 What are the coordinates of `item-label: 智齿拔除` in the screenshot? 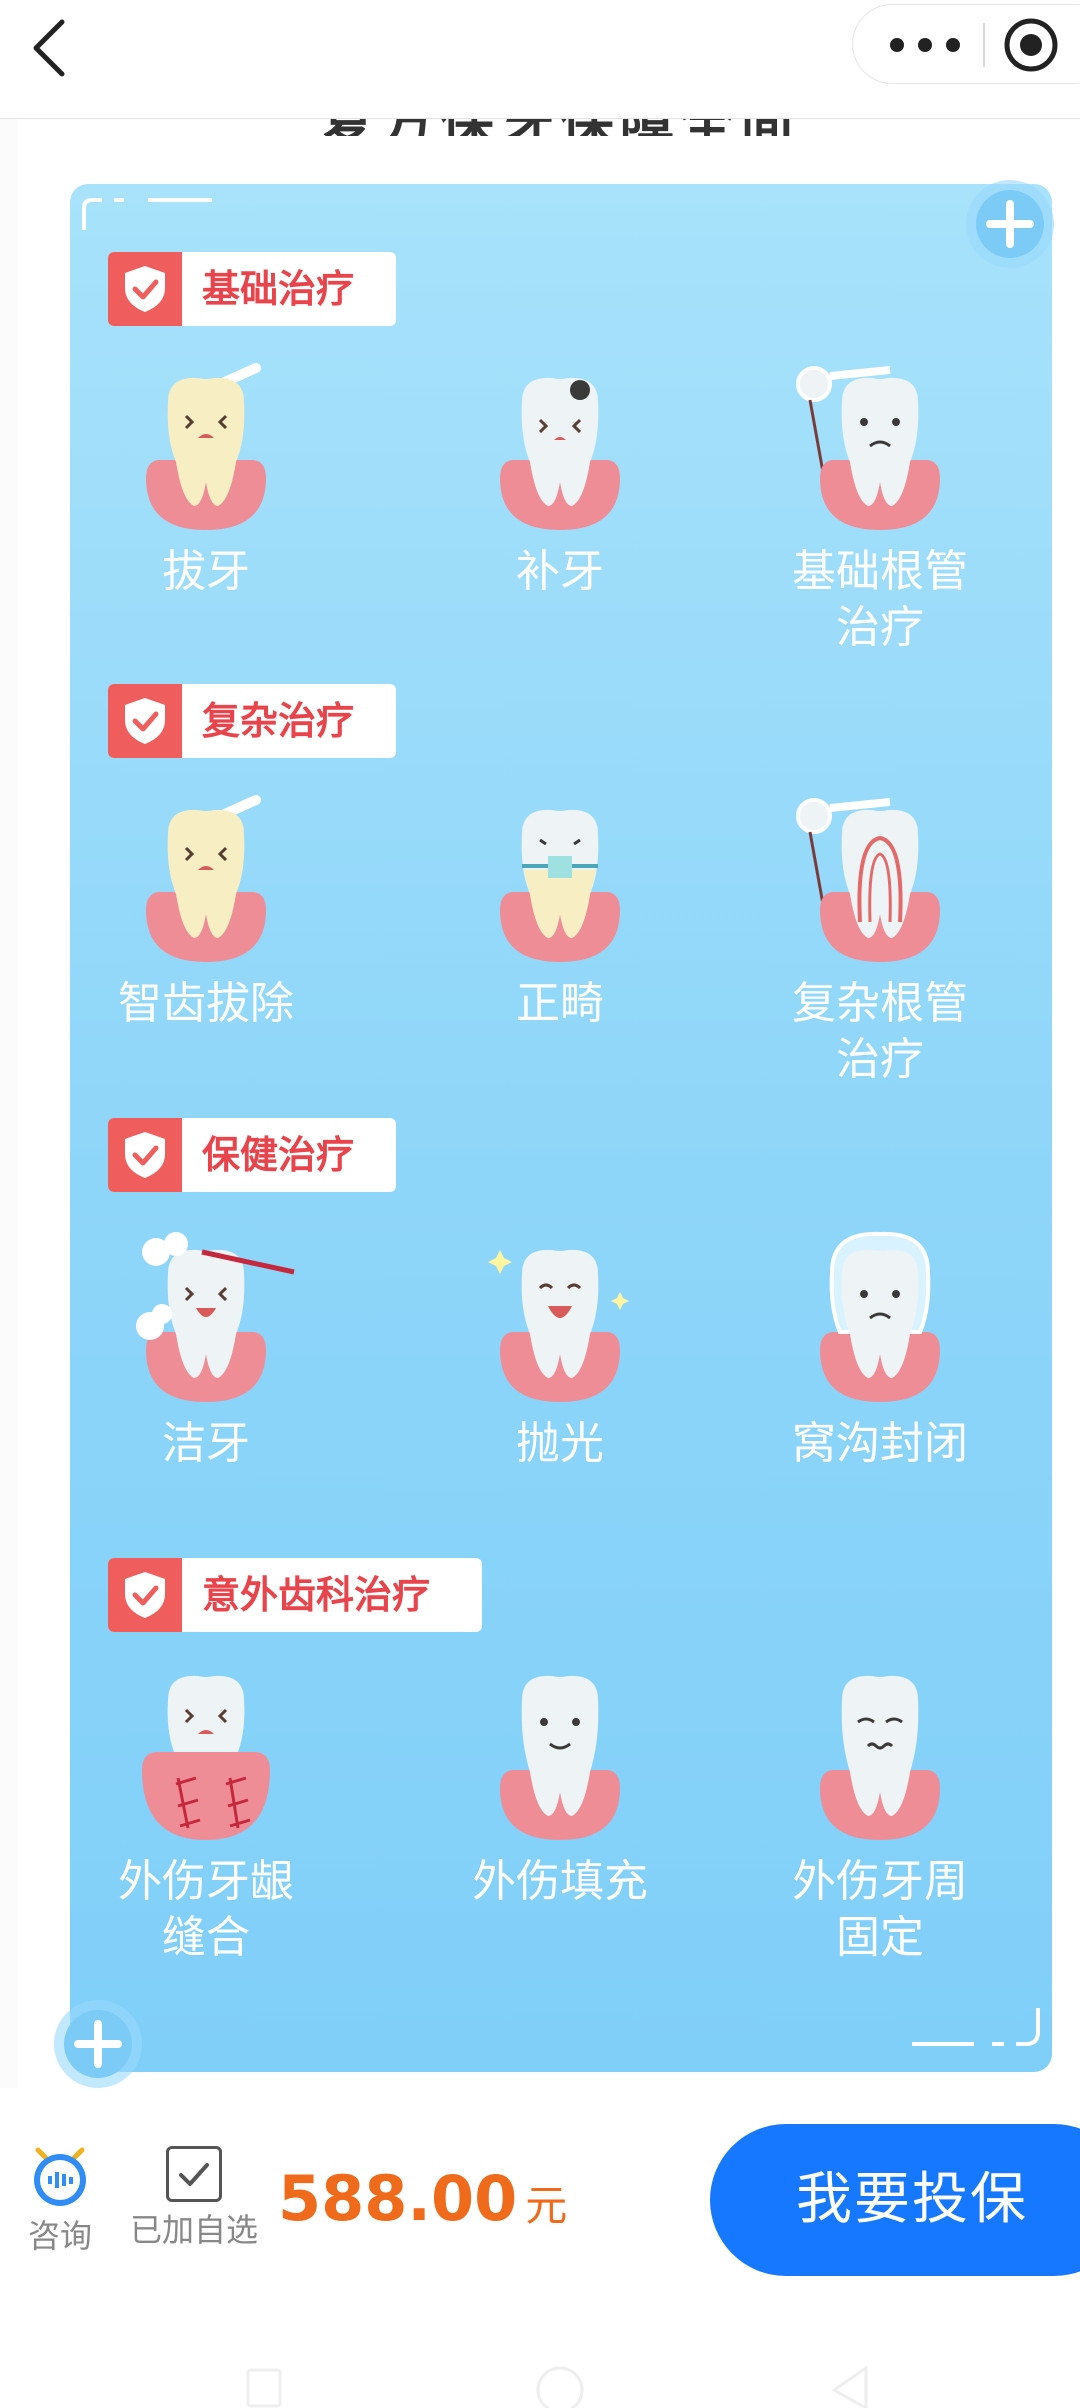 It's located at (206, 1003).